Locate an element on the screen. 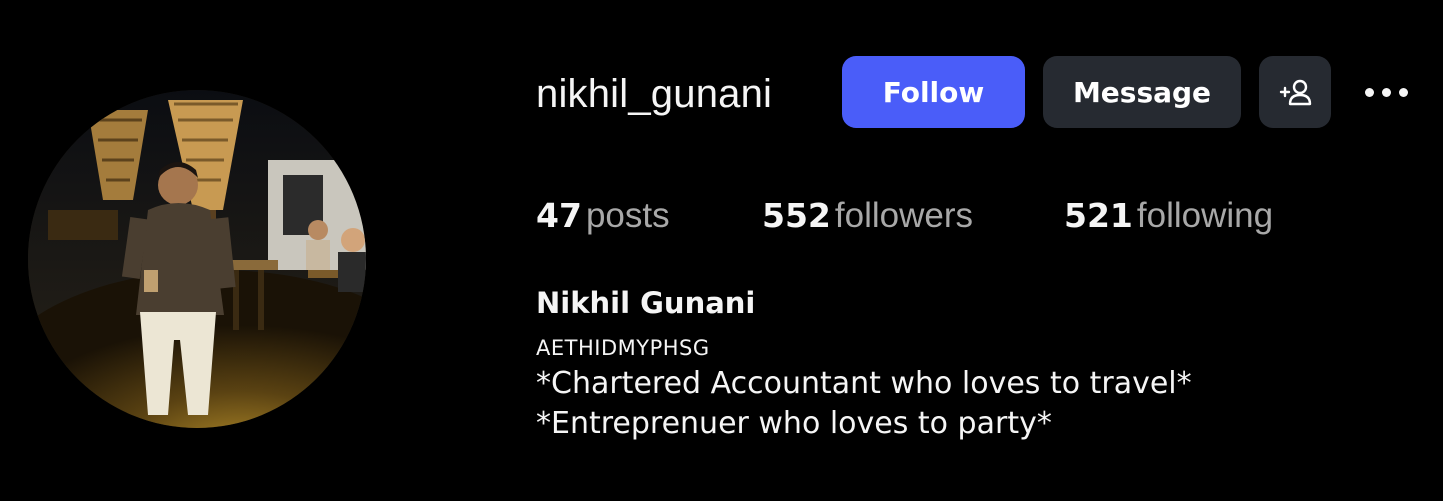  profile-category: AETHIDMYPHSG is located at coordinates (623, 348).